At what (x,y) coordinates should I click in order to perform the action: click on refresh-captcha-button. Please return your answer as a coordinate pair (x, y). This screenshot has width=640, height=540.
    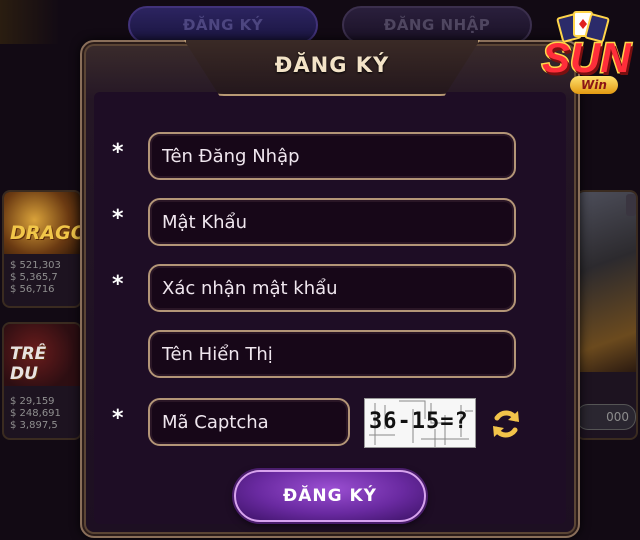
    Looking at the image, I should click on (506, 424).